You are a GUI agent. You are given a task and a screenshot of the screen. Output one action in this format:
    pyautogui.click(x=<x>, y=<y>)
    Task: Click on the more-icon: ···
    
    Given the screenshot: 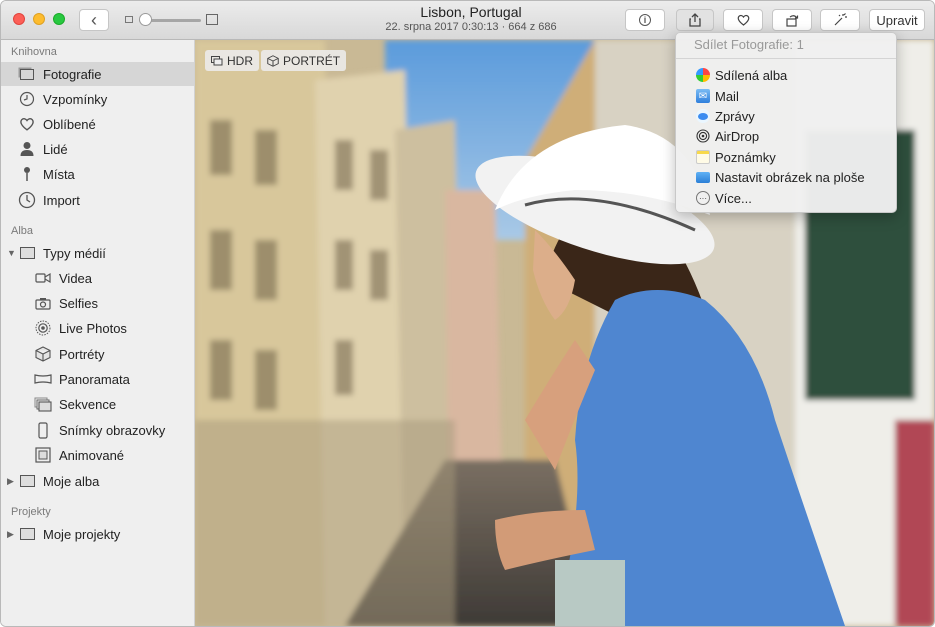 What is the action you would take?
    pyautogui.click(x=703, y=198)
    